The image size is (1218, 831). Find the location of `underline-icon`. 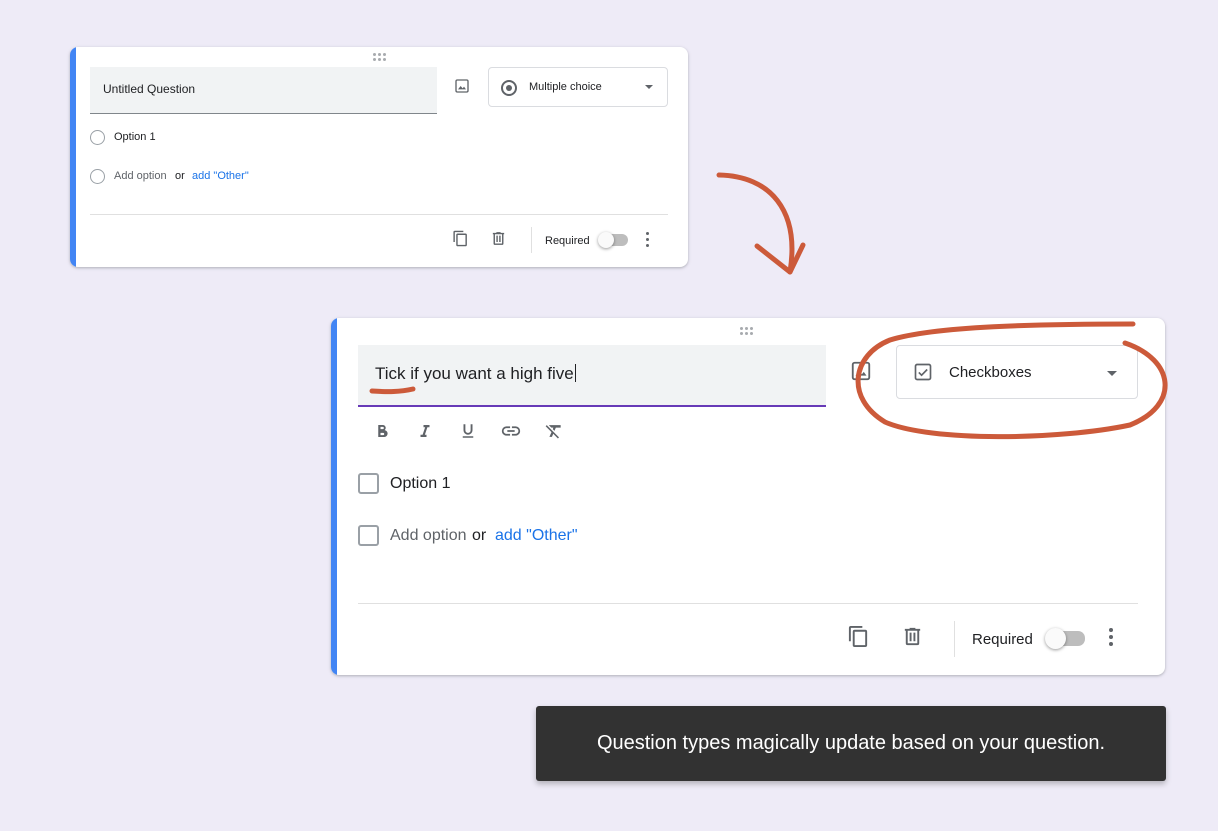

underline-icon is located at coordinates (467, 430).